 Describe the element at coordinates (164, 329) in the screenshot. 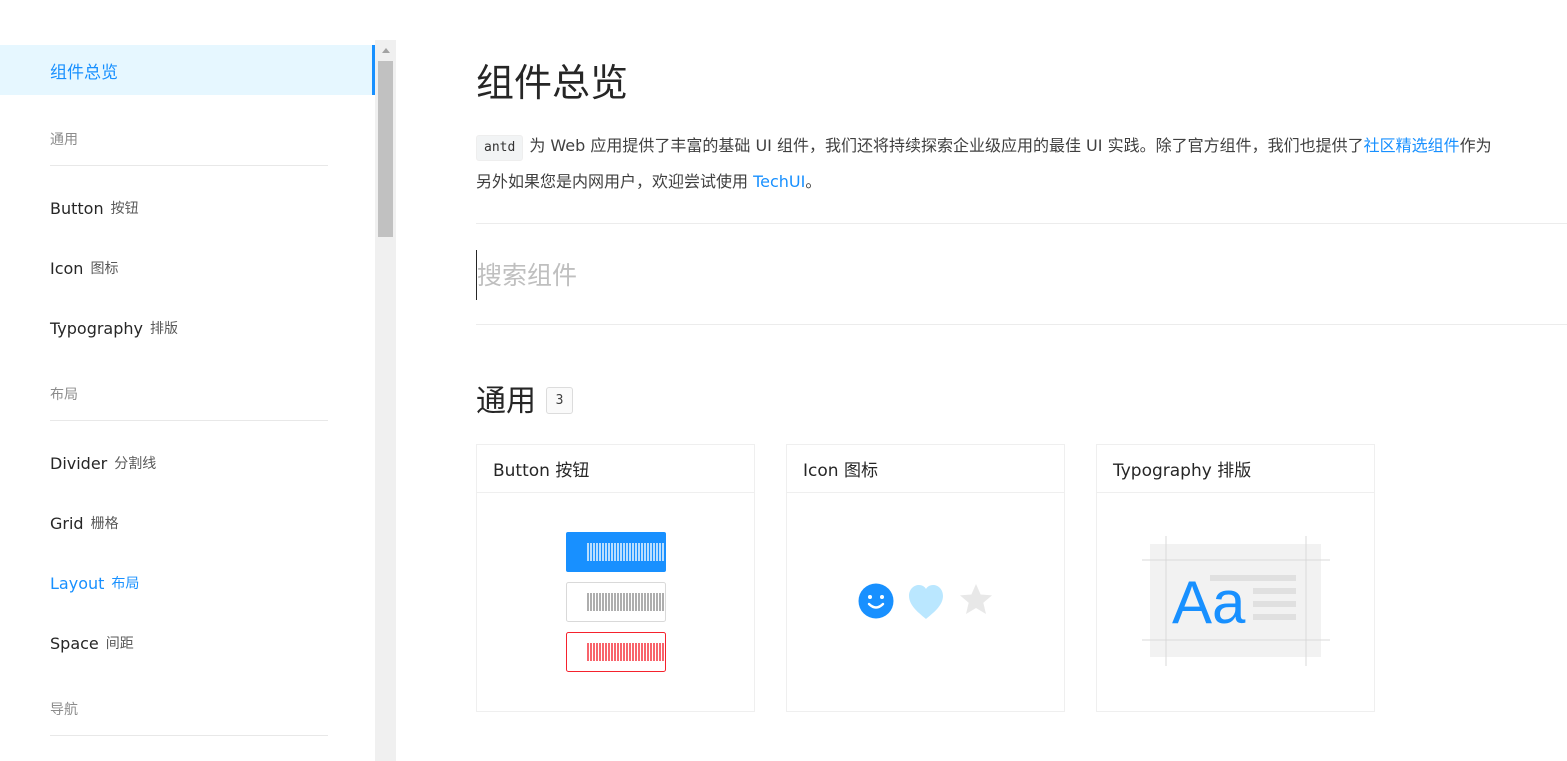

I see `sidebar-item-sublabel: 排版` at that location.